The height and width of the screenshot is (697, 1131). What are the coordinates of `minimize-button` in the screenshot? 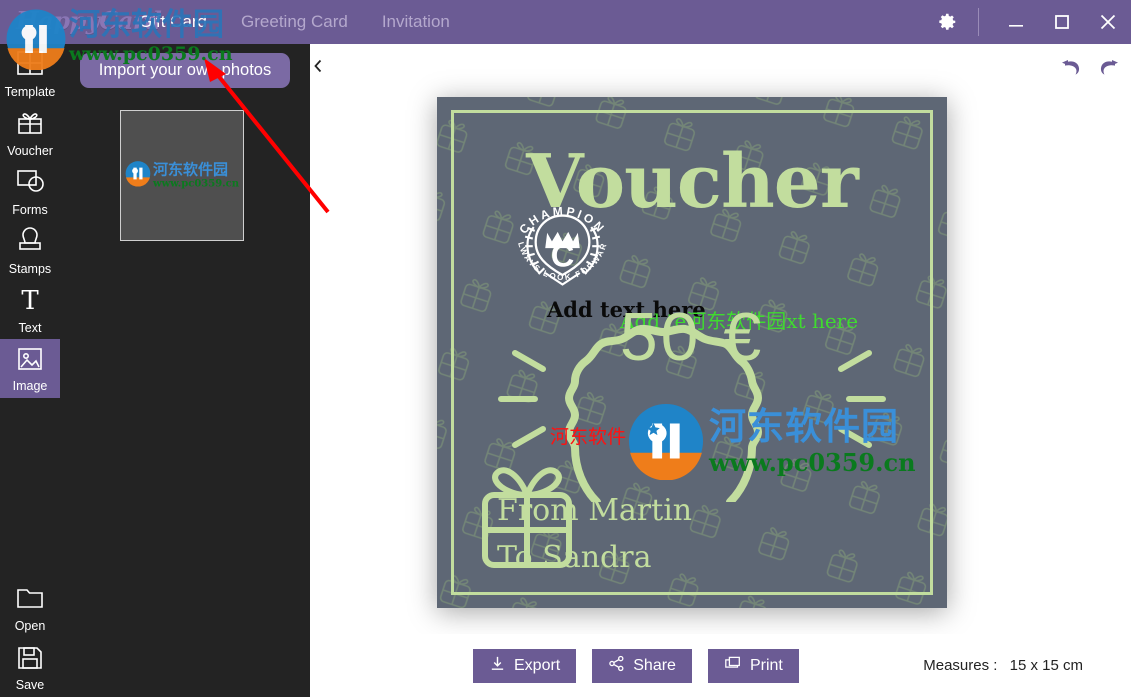 It's located at (1016, 22).